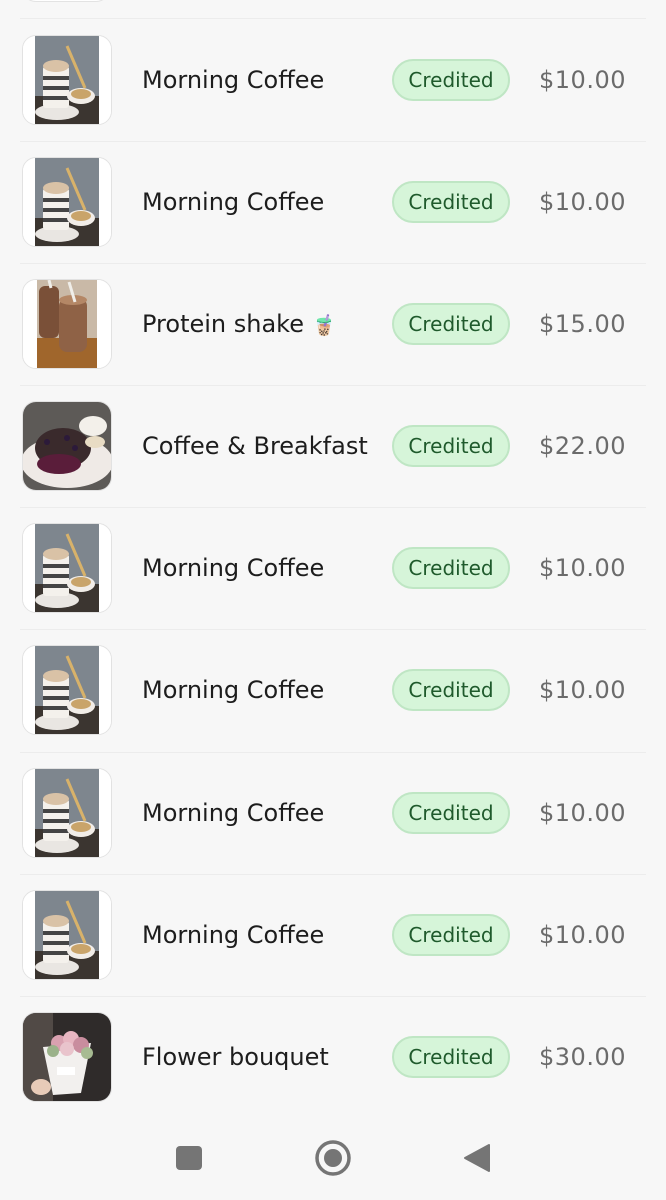 The height and width of the screenshot is (1200, 666). Describe the element at coordinates (582, 1057) in the screenshot. I see `transaction-amount: $30.00` at that location.